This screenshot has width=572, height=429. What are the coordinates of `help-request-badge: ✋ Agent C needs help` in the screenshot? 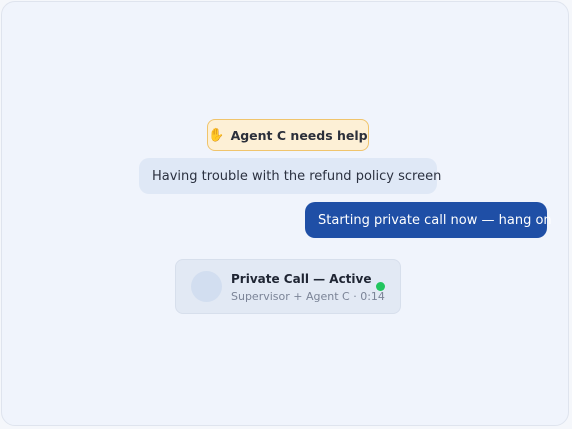 It's located at (288, 135).